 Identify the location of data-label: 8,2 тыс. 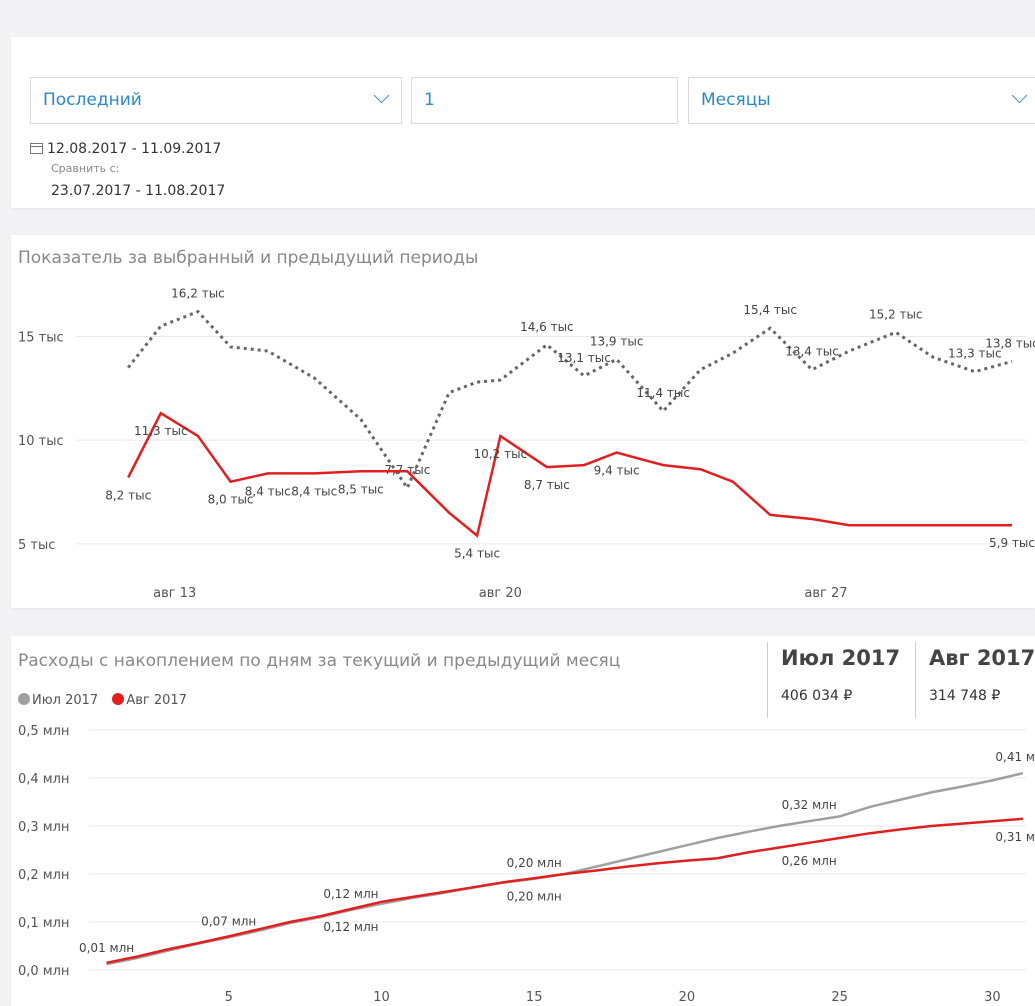
(128, 496).